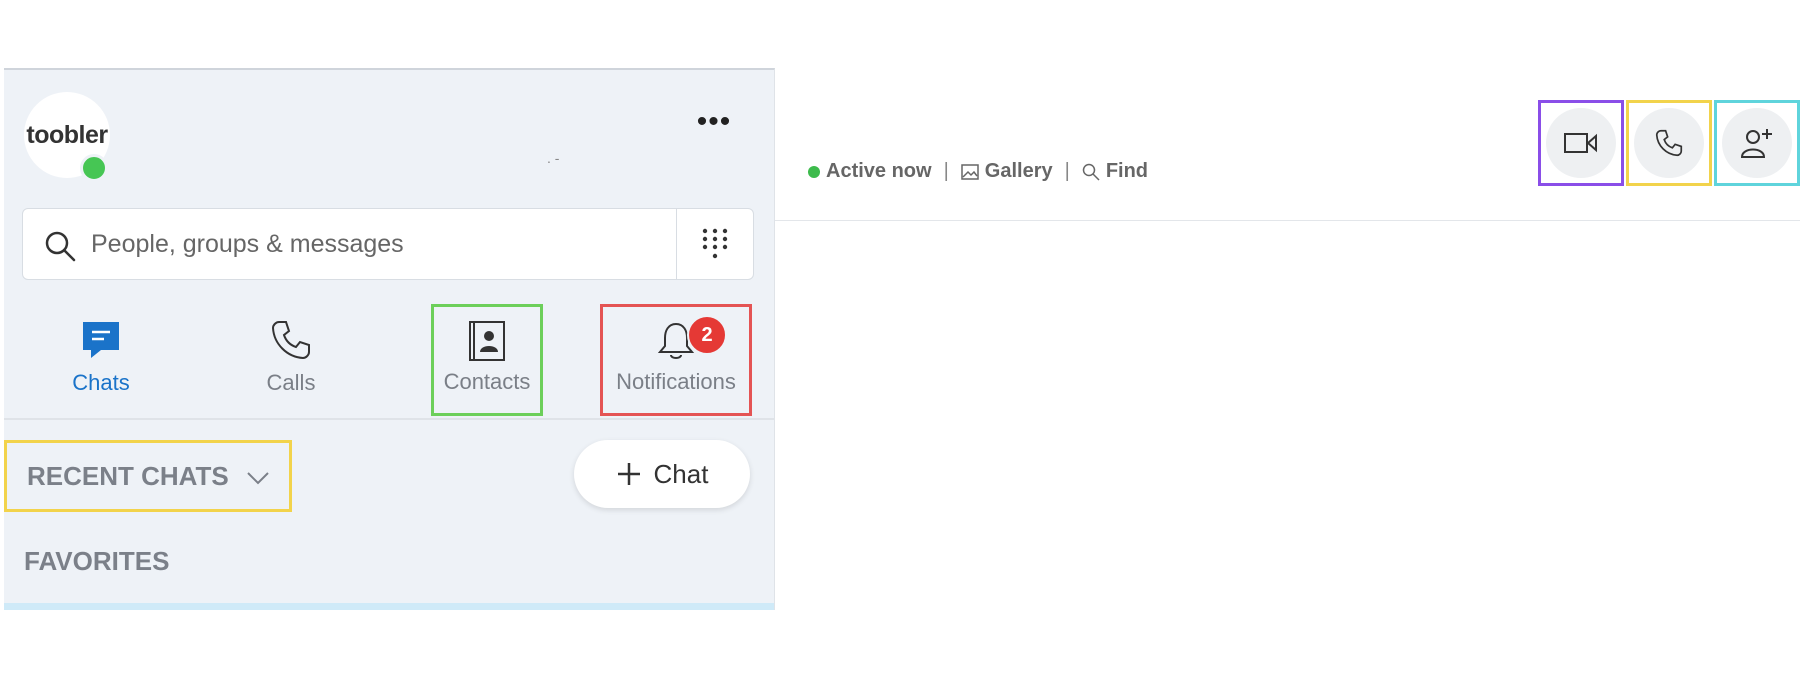  I want to click on active-status-dot, so click(814, 171).